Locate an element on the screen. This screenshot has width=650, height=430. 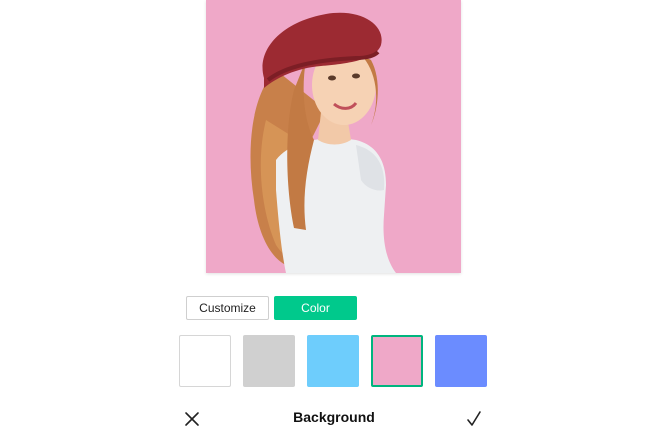
close-button is located at coordinates (192, 419).